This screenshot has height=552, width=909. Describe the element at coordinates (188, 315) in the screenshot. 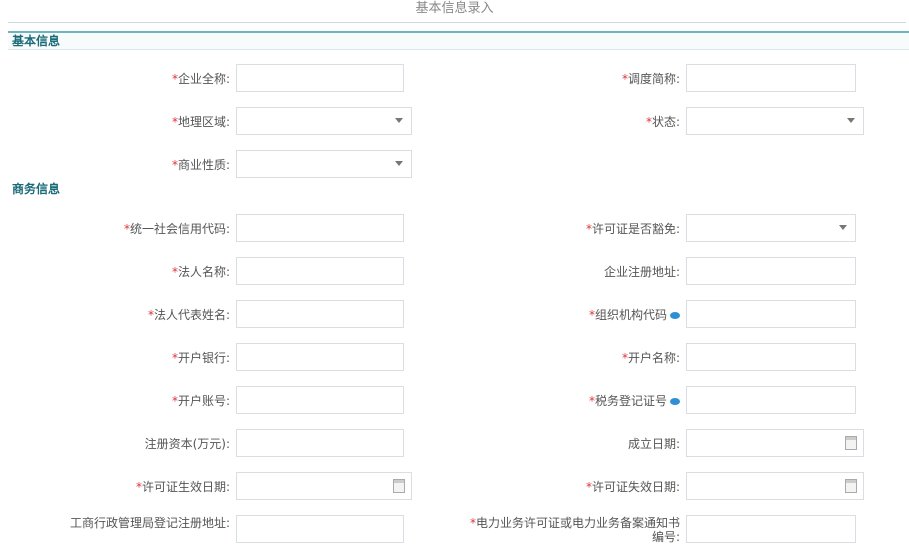

I see `legal-rep-label: *法人代表姓名:` at that location.